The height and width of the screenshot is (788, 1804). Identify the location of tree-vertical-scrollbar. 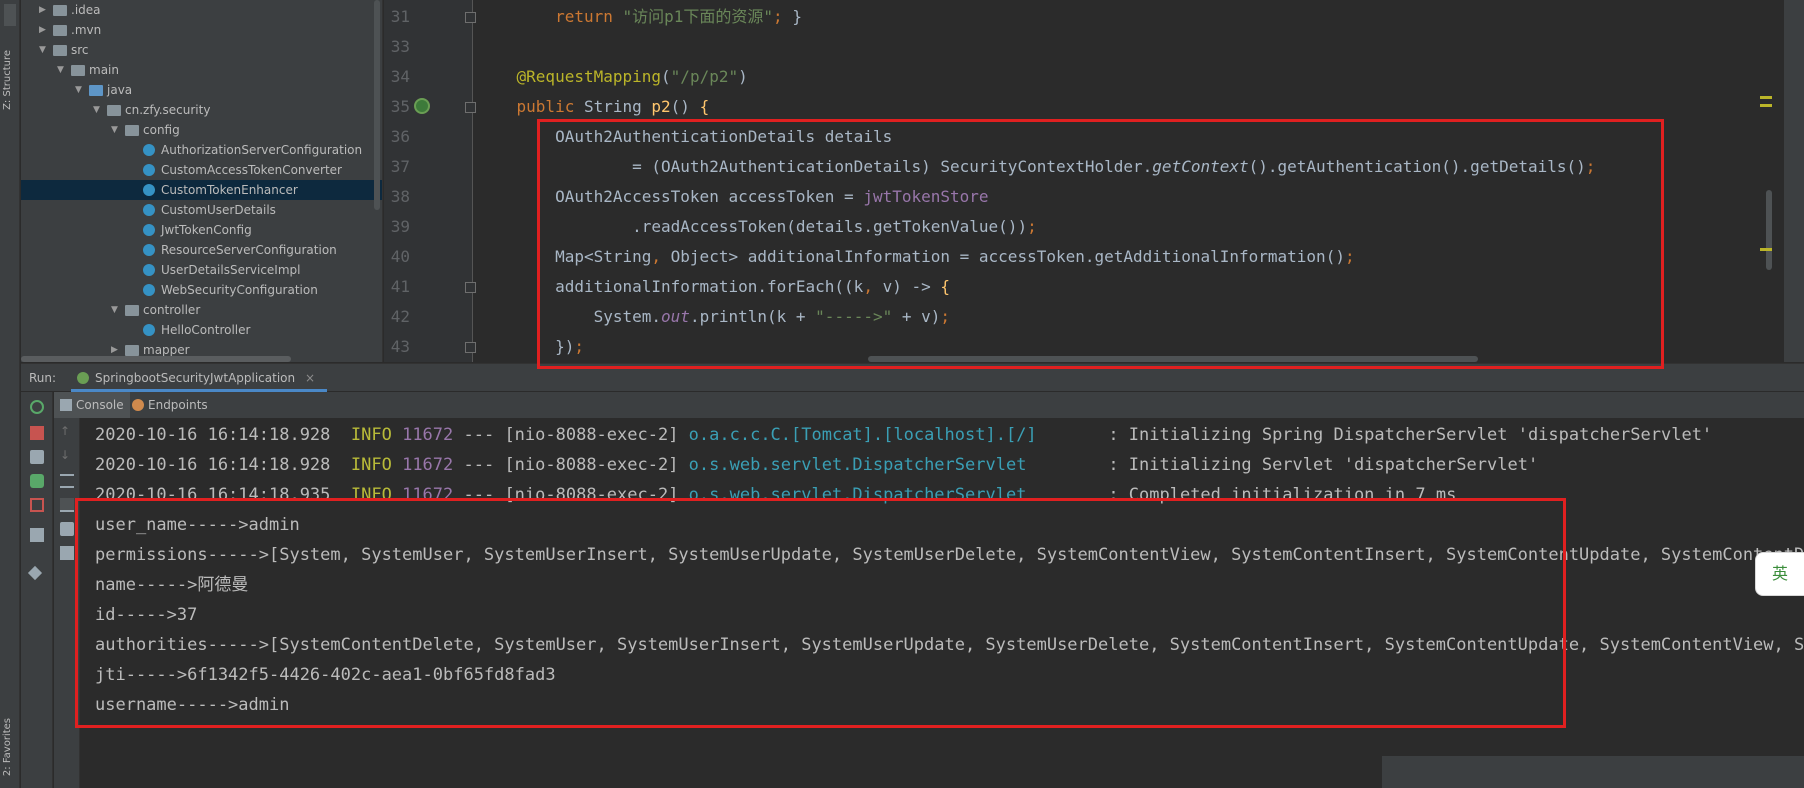
(377, 105).